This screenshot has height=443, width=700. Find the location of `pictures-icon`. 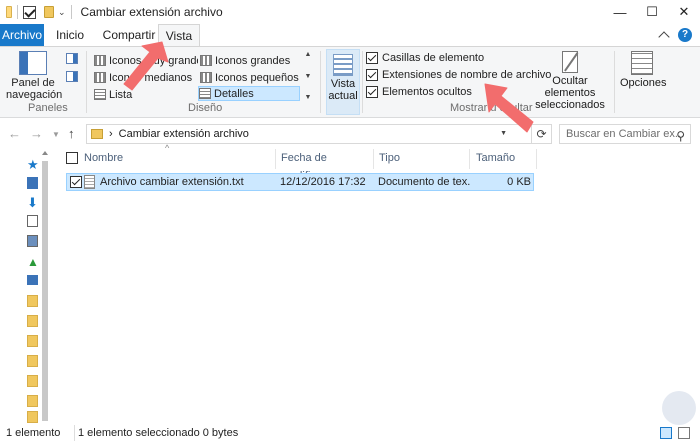

pictures-icon is located at coordinates (32, 241).